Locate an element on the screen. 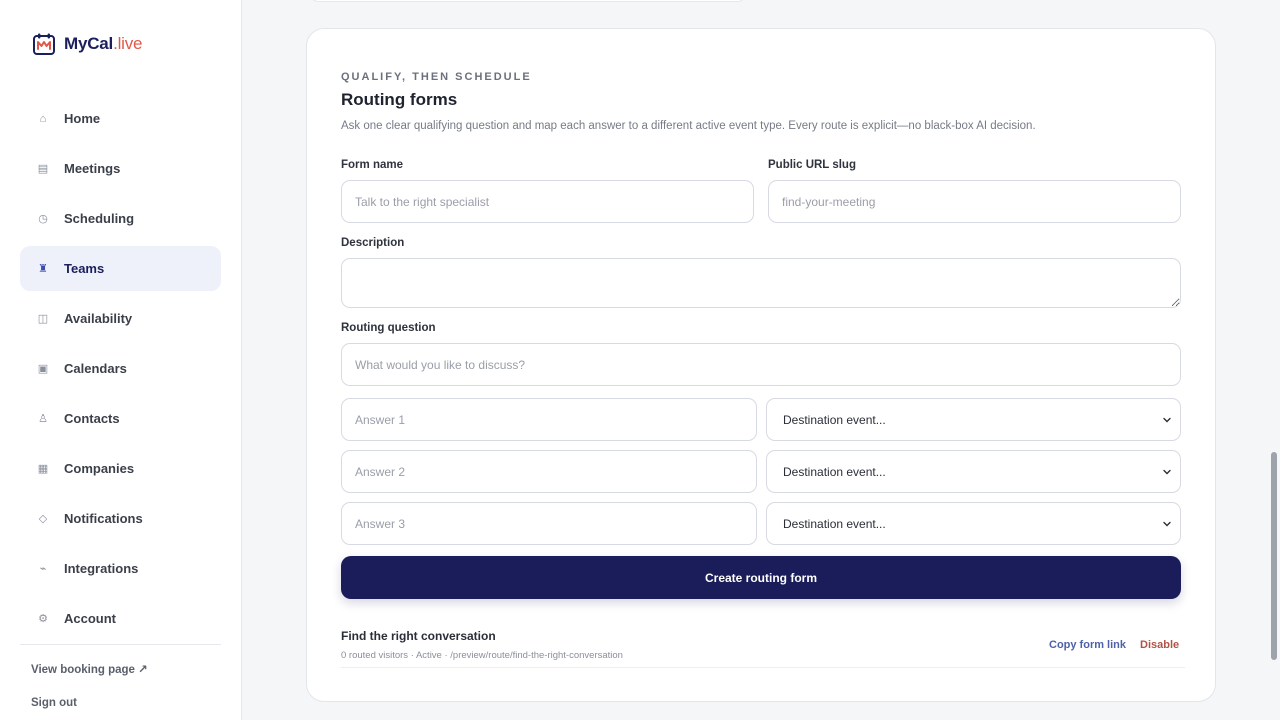  calendar-logo-icon is located at coordinates (44, 44).